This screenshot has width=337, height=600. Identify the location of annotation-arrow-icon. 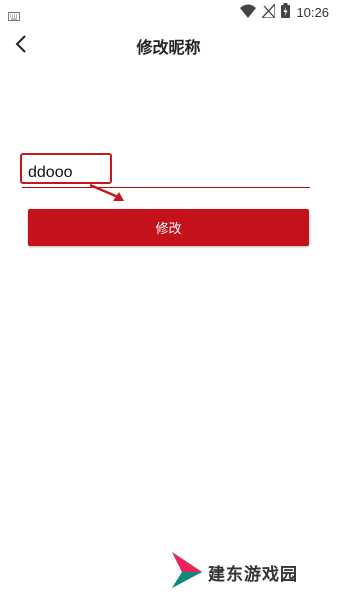
(109, 195).